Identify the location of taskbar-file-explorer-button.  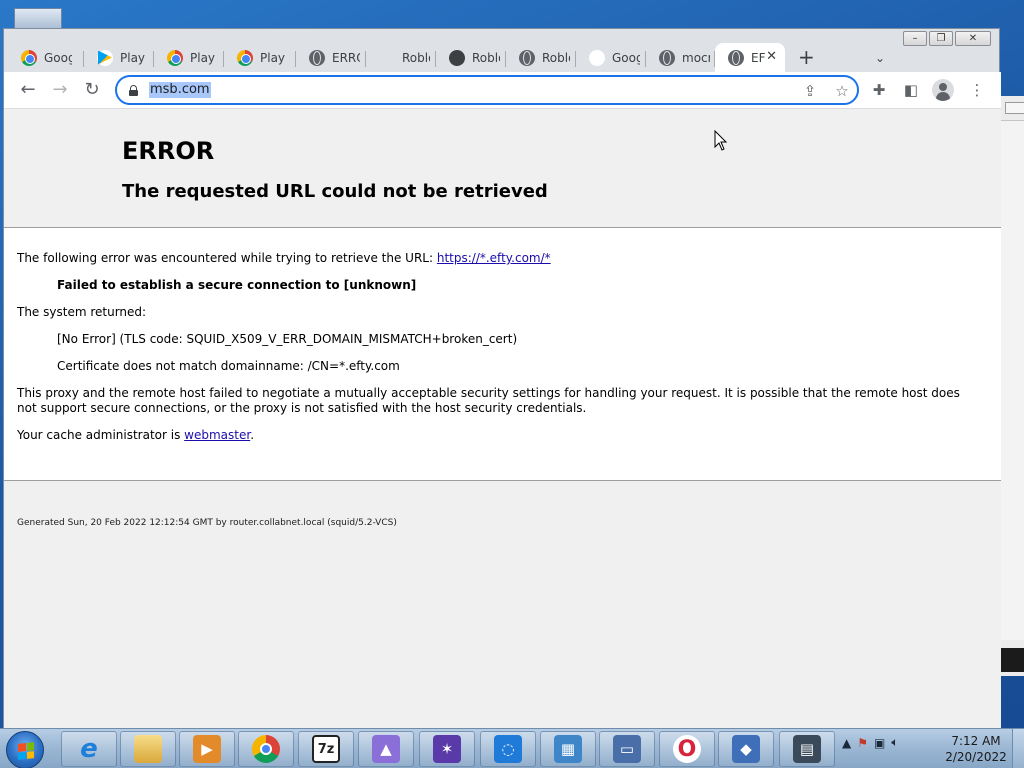
(148, 749).